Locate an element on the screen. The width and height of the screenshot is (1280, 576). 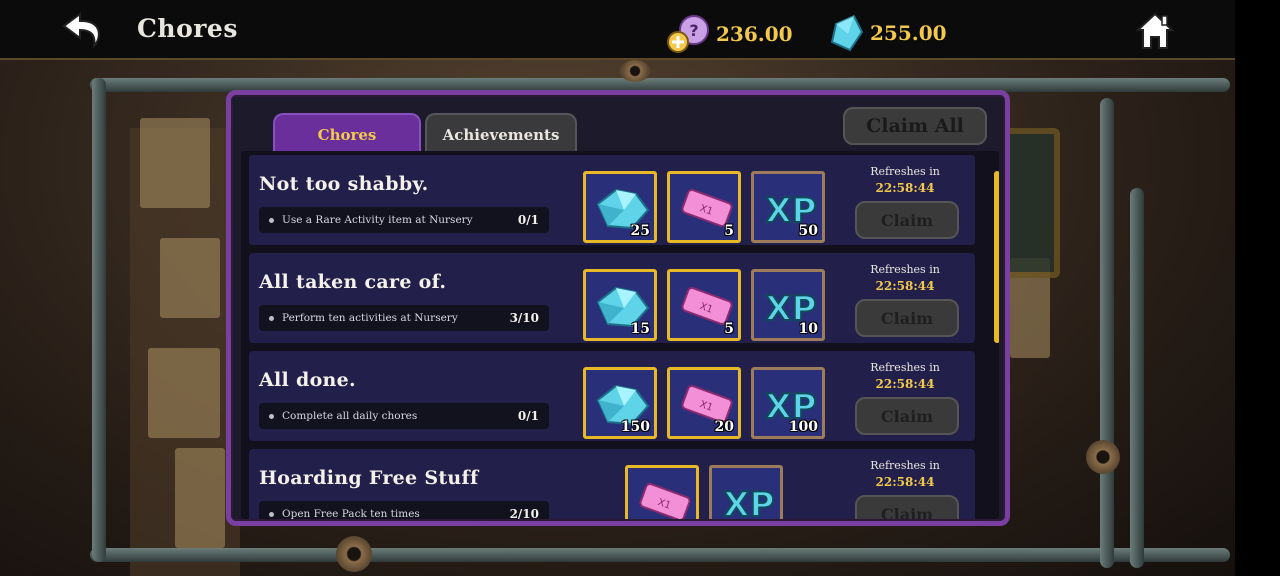
chore-task: Use a Rare Activity item at Nursery 0/1 is located at coordinates (404, 220).